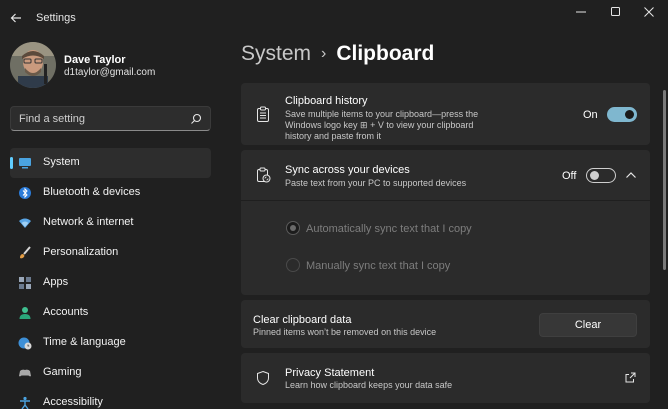  Describe the element at coordinates (73, 402) in the screenshot. I see `sidebar-item-label: Accessibility` at that location.